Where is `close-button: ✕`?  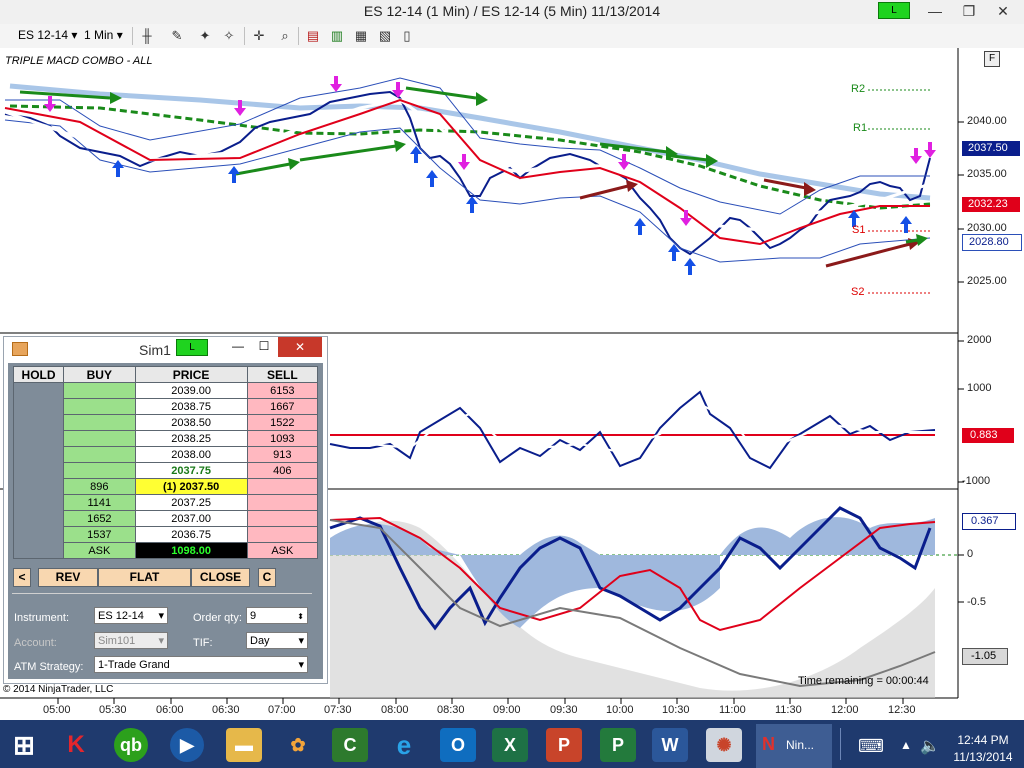
close-button: ✕ is located at coordinates (1003, 11).